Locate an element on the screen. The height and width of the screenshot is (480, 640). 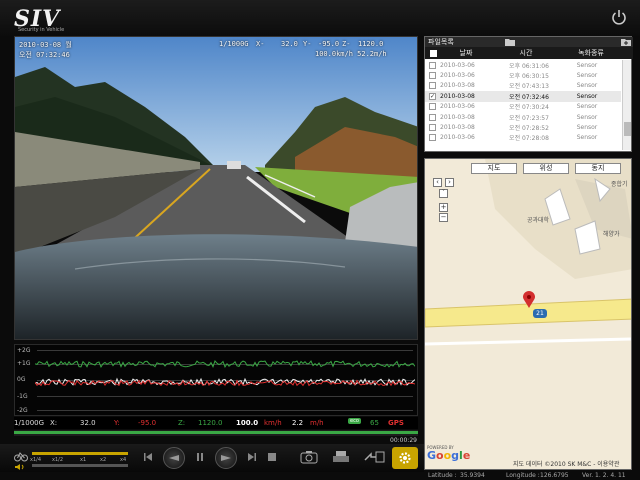
rewind-button is located at coordinates (174, 458).